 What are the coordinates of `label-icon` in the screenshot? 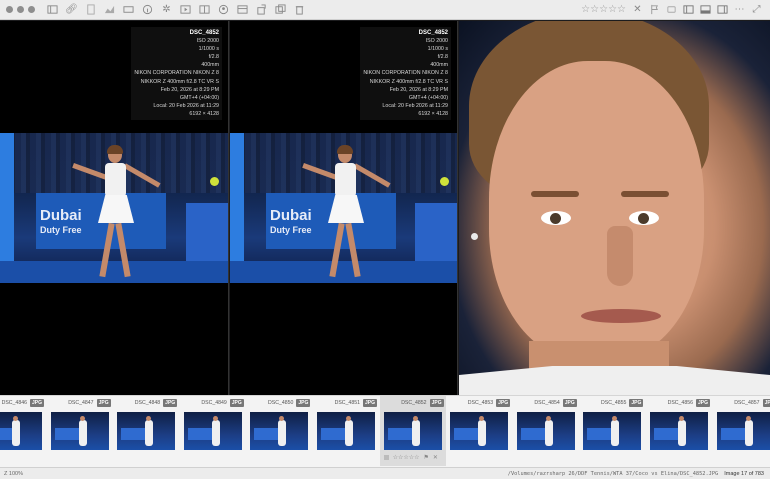 It's located at (671, 9).